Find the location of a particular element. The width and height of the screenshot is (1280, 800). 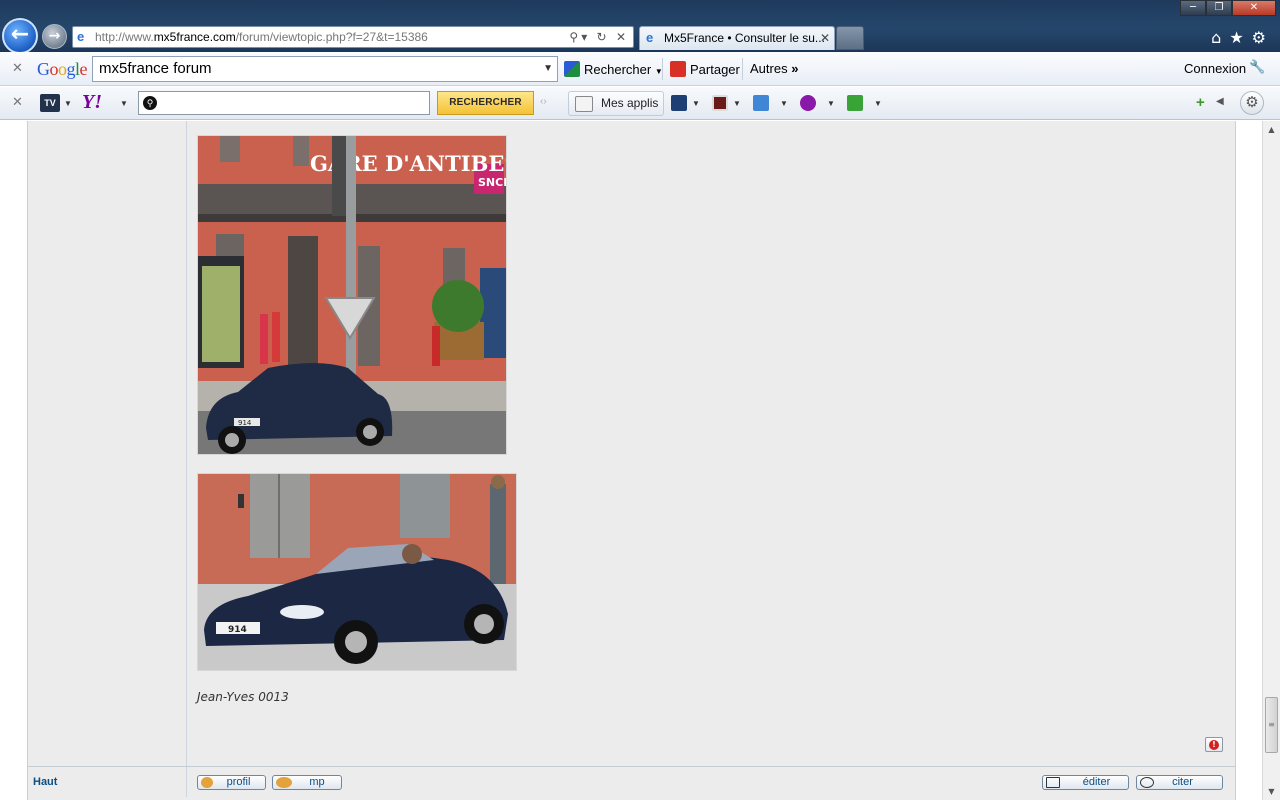

ie-page-icon: e is located at coordinates (81, 36).